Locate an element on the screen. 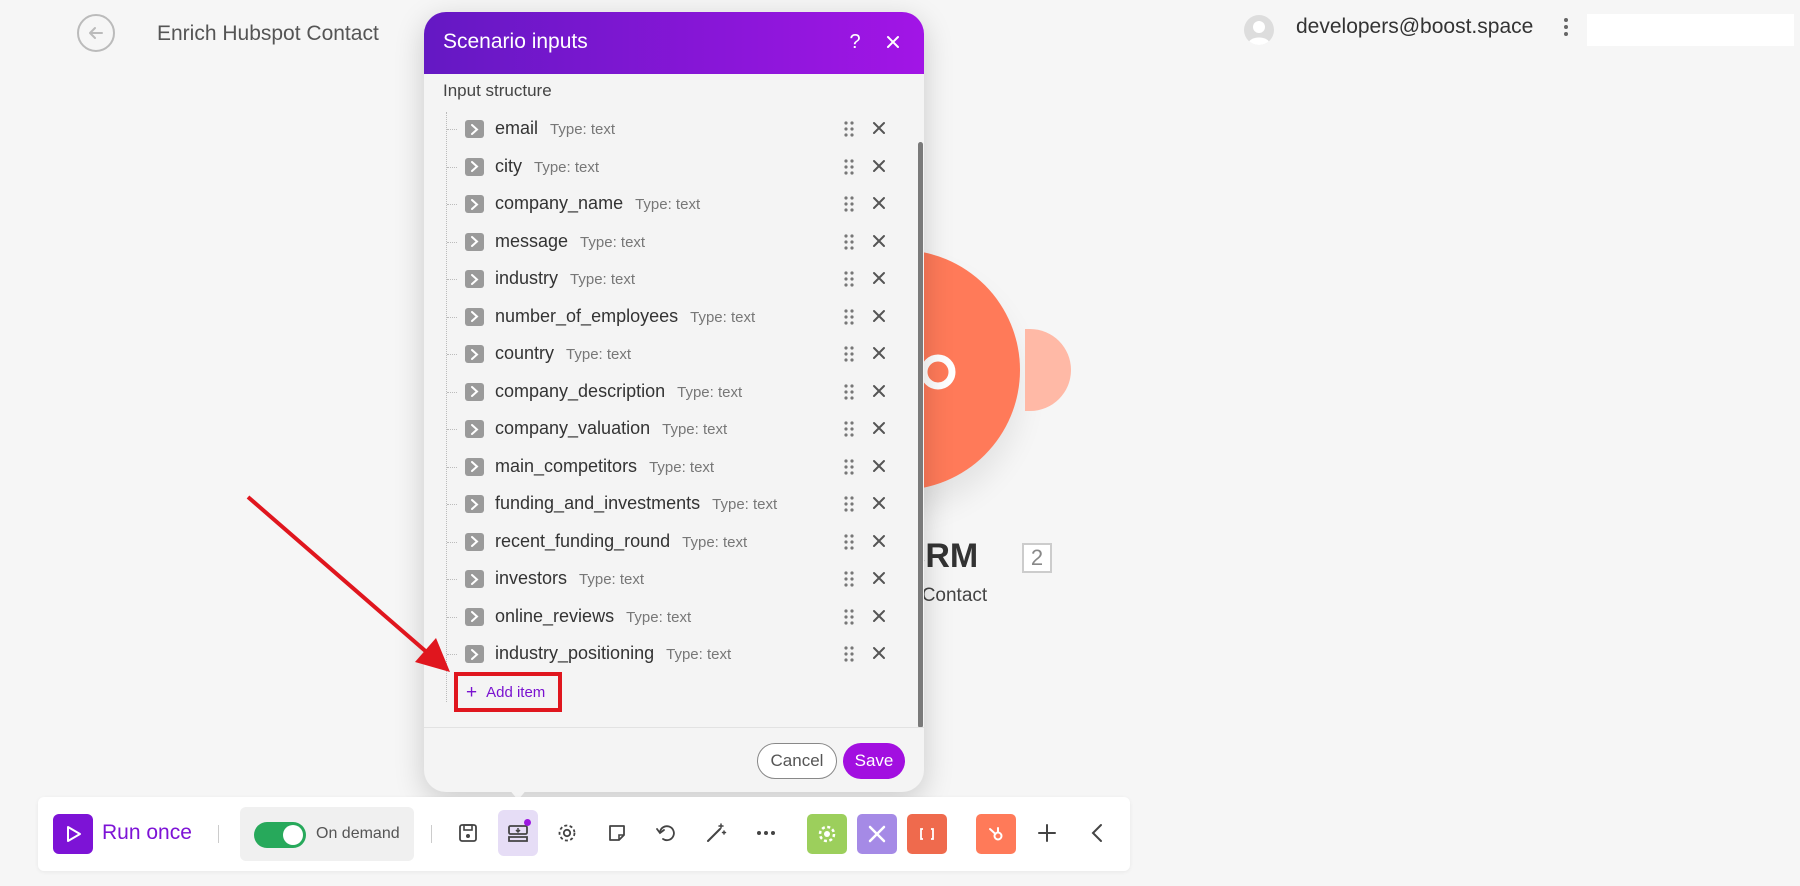  notes-button is located at coordinates (617, 833).